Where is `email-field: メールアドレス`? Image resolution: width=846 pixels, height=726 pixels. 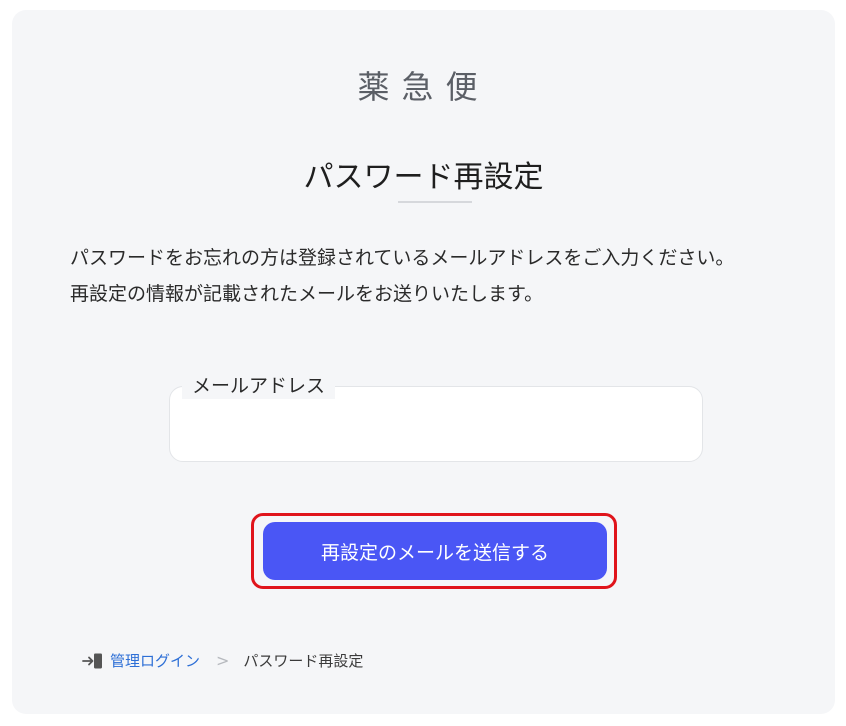 email-field: メールアドレス is located at coordinates (436, 417).